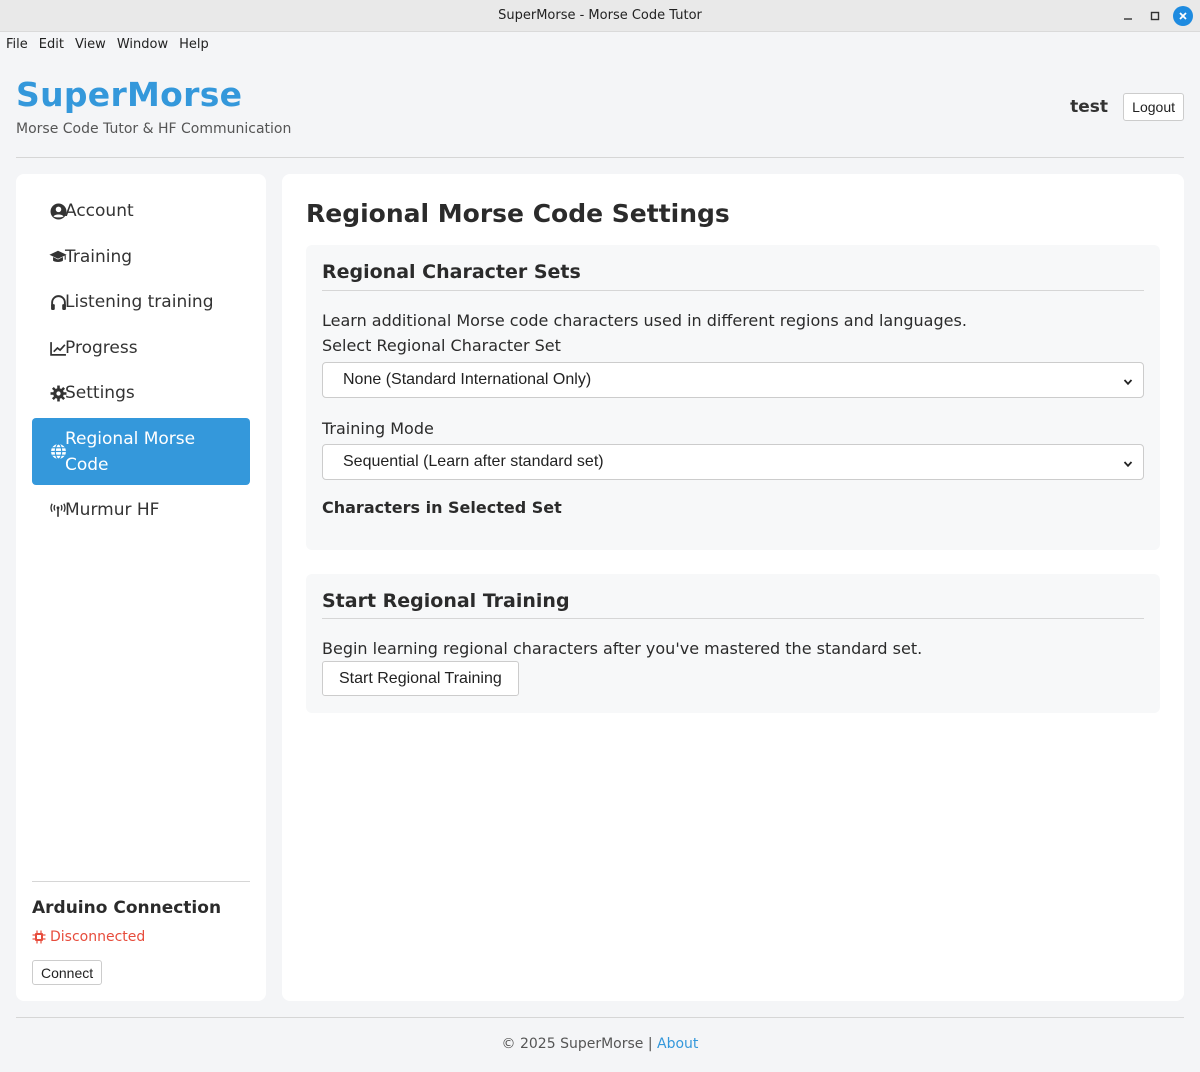 The image size is (1200, 1072). I want to click on footer: © 2025 SuperMorse | About, so click(600, 1044).